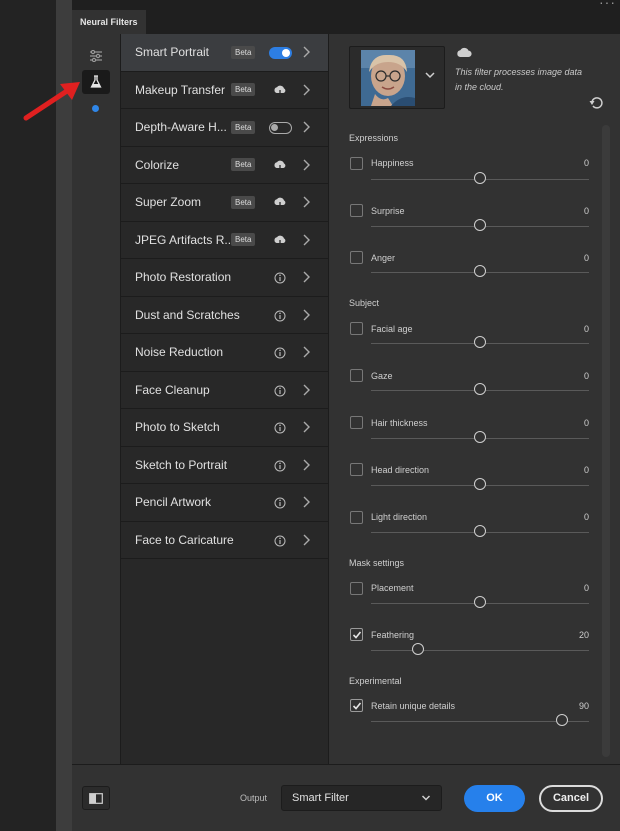 The width and height of the screenshot is (620, 831). What do you see at coordinates (480, 437) in the screenshot?
I see `hair-thickness-slider-handle` at bounding box center [480, 437].